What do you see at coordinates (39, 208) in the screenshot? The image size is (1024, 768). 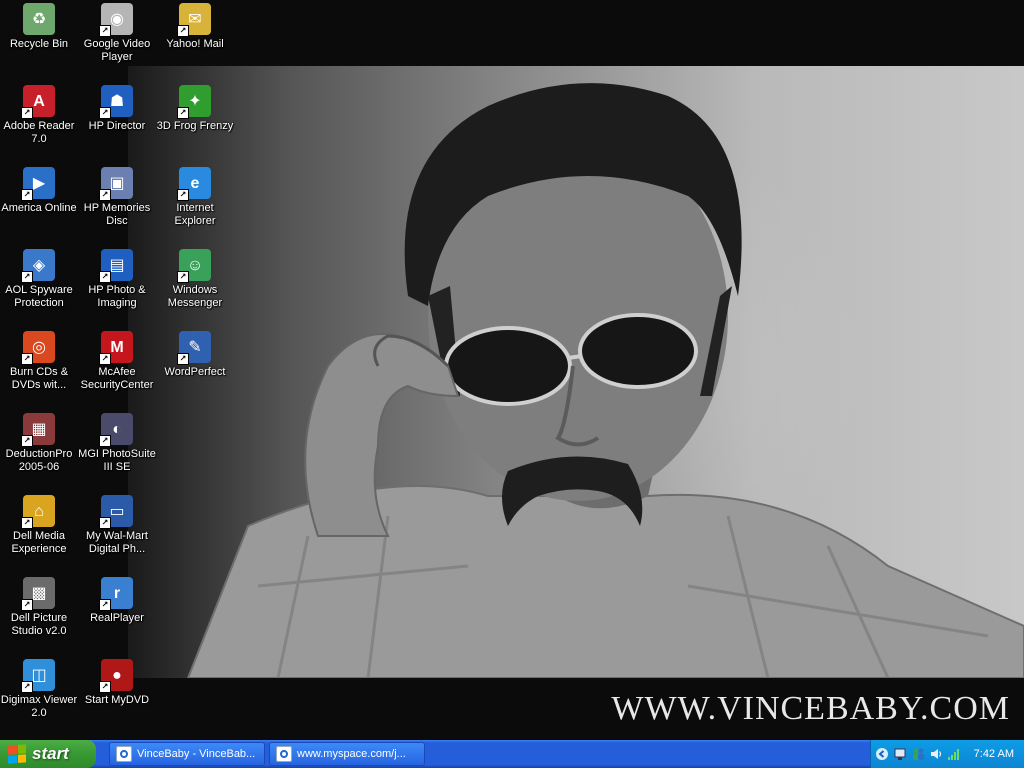 I see `desktop-icon-label: America Online` at bounding box center [39, 208].